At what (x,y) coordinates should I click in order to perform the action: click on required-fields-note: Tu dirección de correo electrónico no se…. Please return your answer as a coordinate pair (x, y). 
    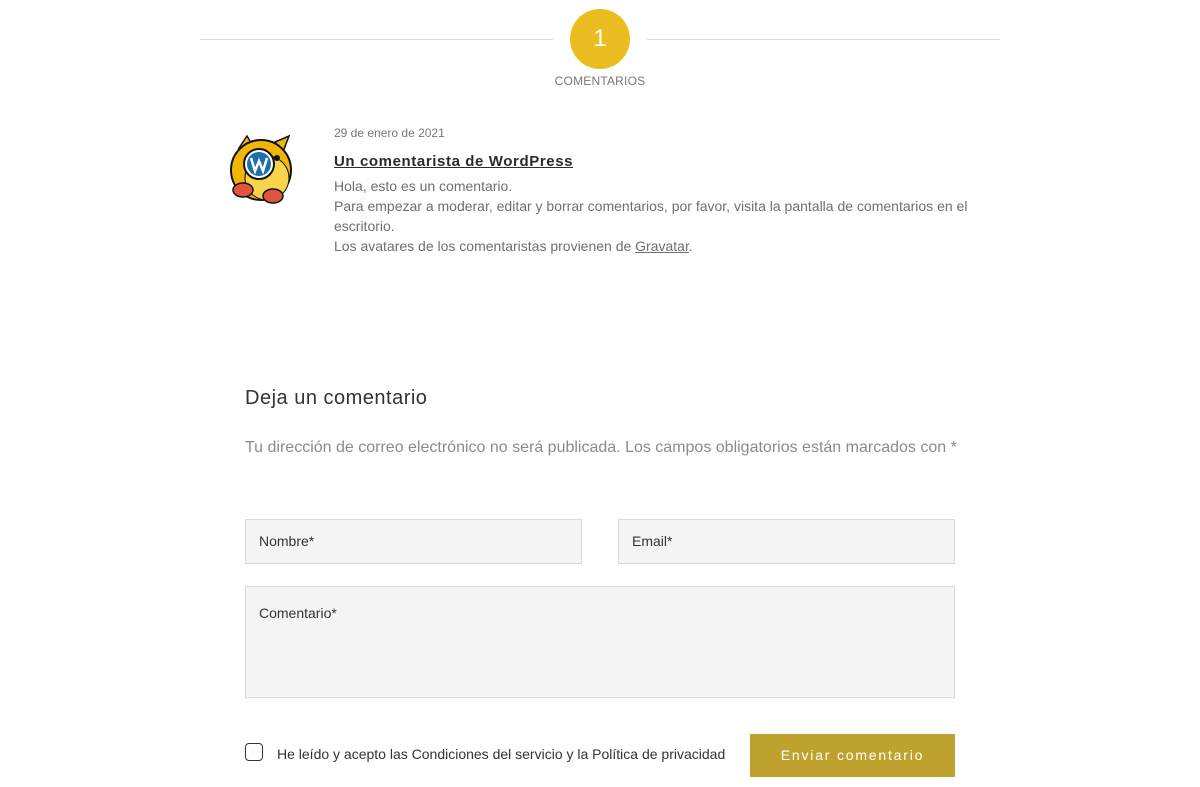
    Looking at the image, I should click on (601, 447).